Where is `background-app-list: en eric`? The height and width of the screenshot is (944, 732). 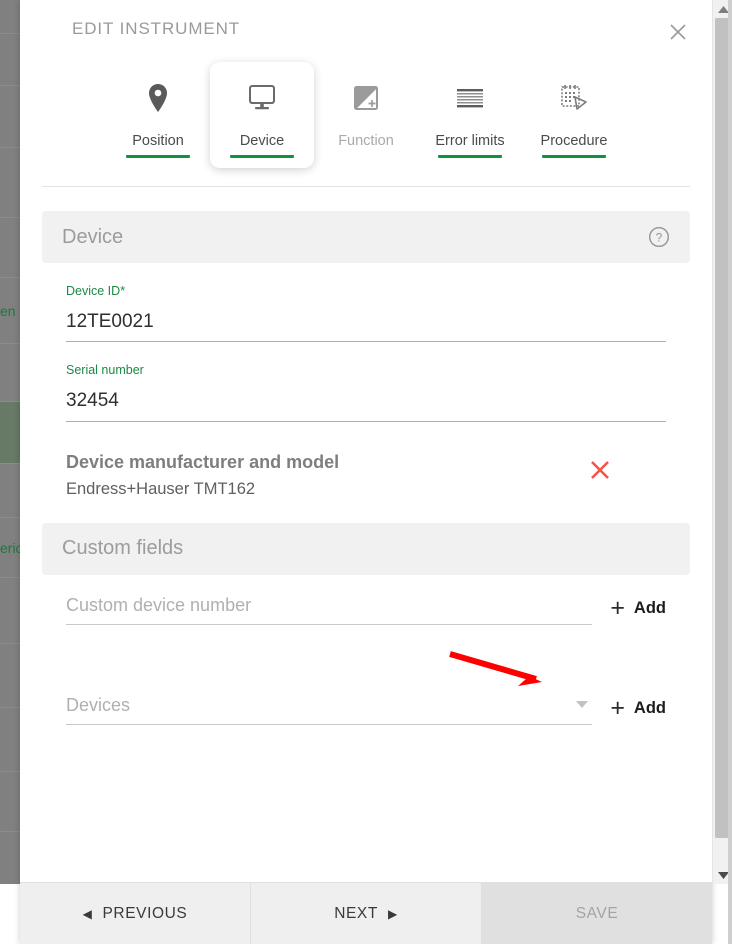
background-app-list: en eric is located at coordinates (10, 472).